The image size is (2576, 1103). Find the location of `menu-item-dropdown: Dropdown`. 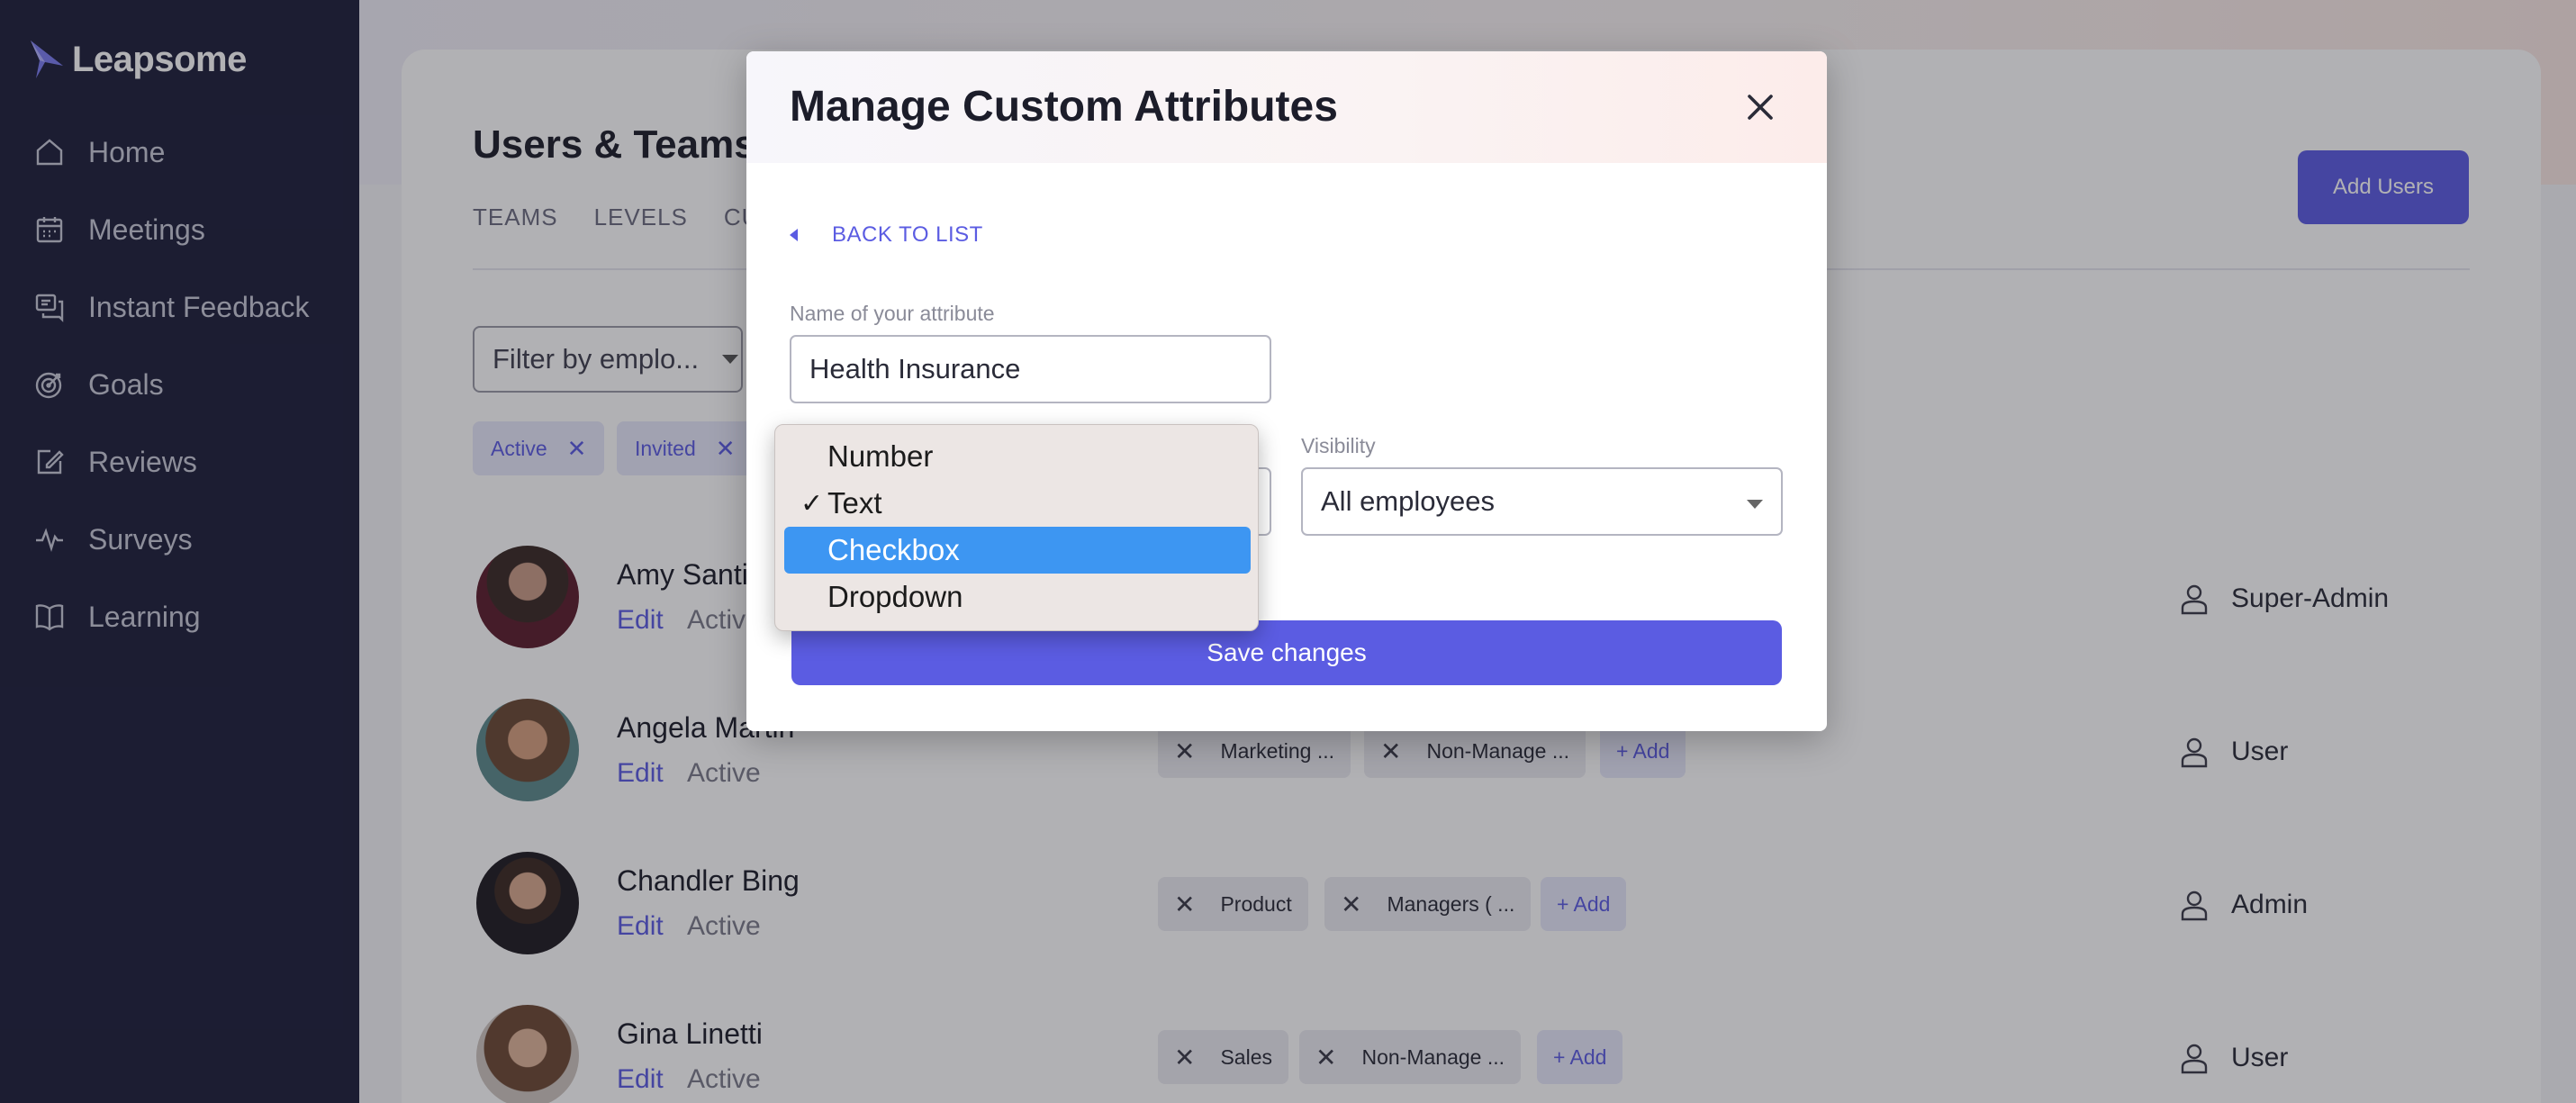

menu-item-dropdown: Dropdown is located at coordinates (1017, 597).